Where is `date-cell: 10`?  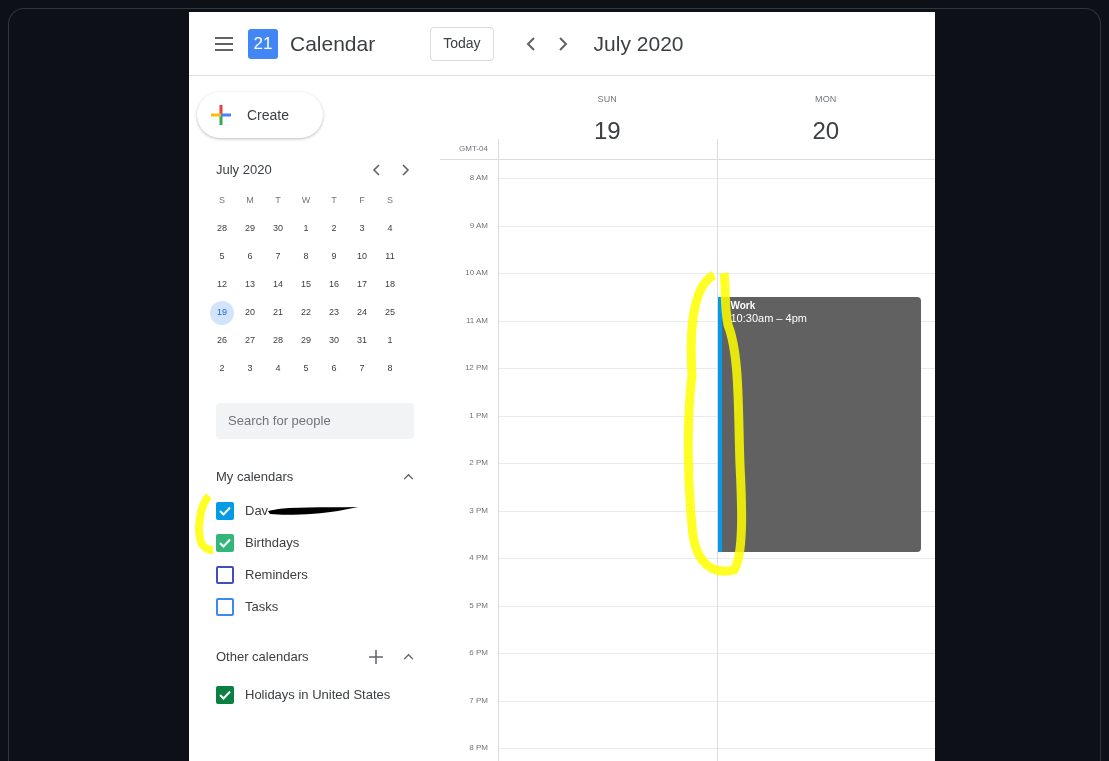 date-cell: 10 is located at coordinates (362, 256).